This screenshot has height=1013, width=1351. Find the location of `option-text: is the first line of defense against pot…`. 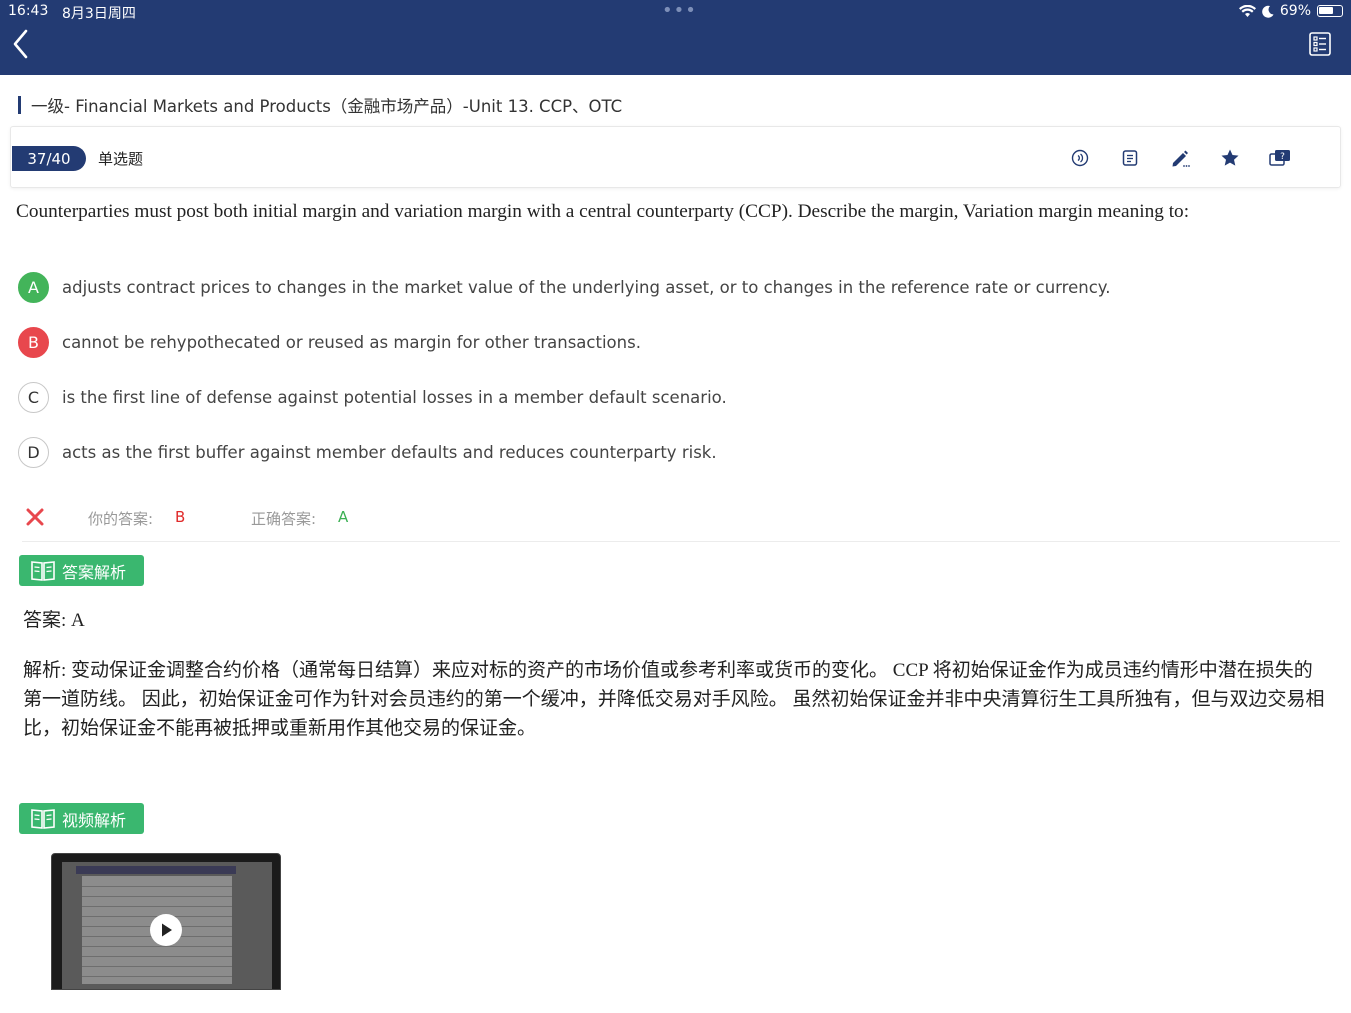

option-text: is the first line of defense against pot… is located at coordinates (394, 397).